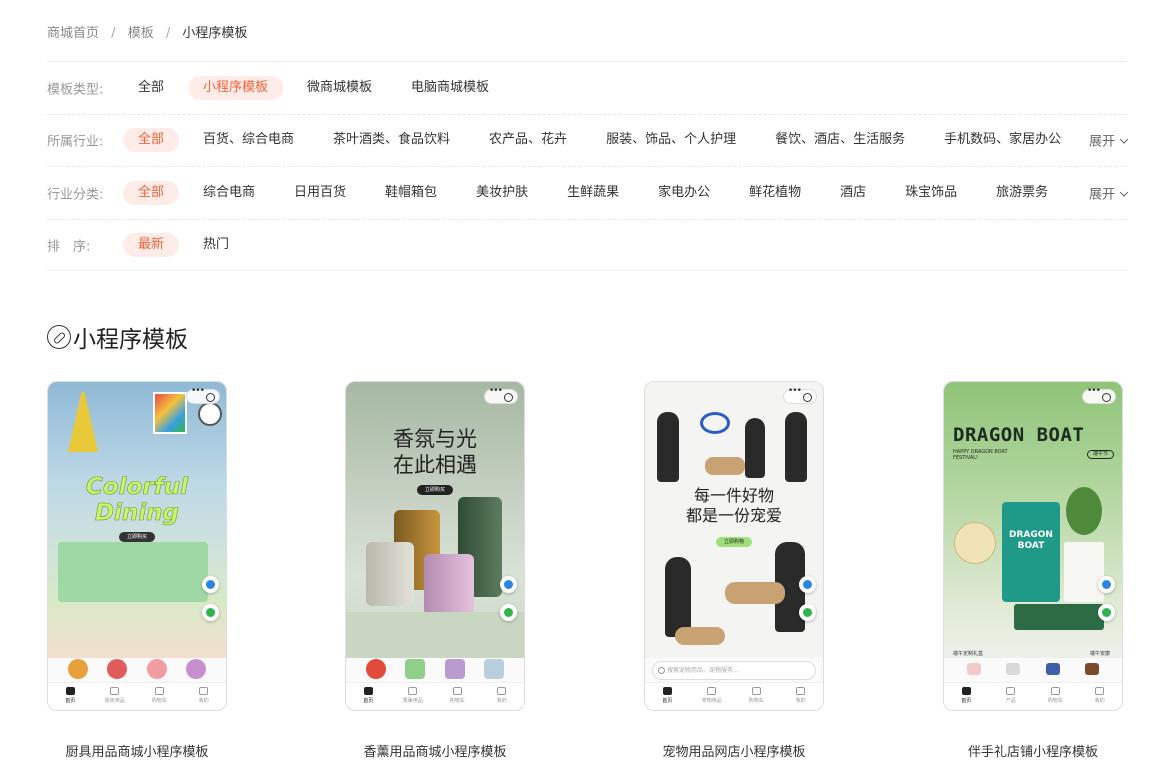 This screenshot has height=771, width=1166. Describe the element at coordinates (435, 439) in the screenshot. I see `hero-title-line1: 香氛与光` at that location.